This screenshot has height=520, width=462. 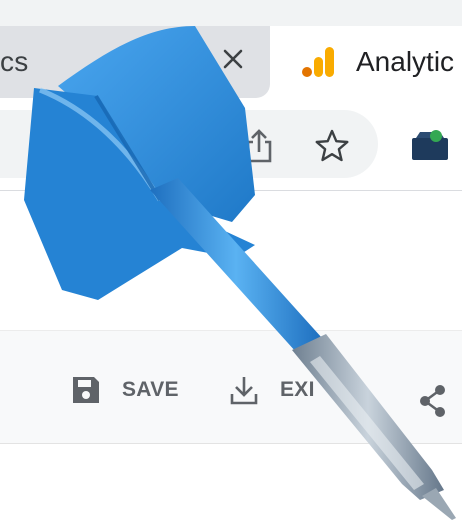 I want to click on save-button-label: SAVE, so click(x=150, y=389).